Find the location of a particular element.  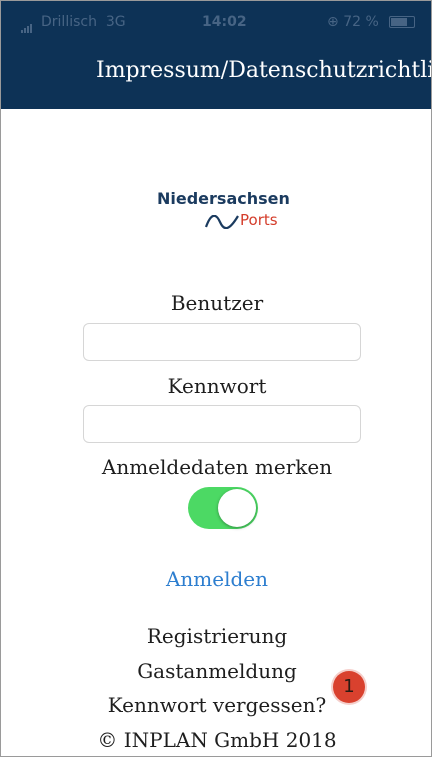

password-label: Kennwort is located at coordinates (217, 386).